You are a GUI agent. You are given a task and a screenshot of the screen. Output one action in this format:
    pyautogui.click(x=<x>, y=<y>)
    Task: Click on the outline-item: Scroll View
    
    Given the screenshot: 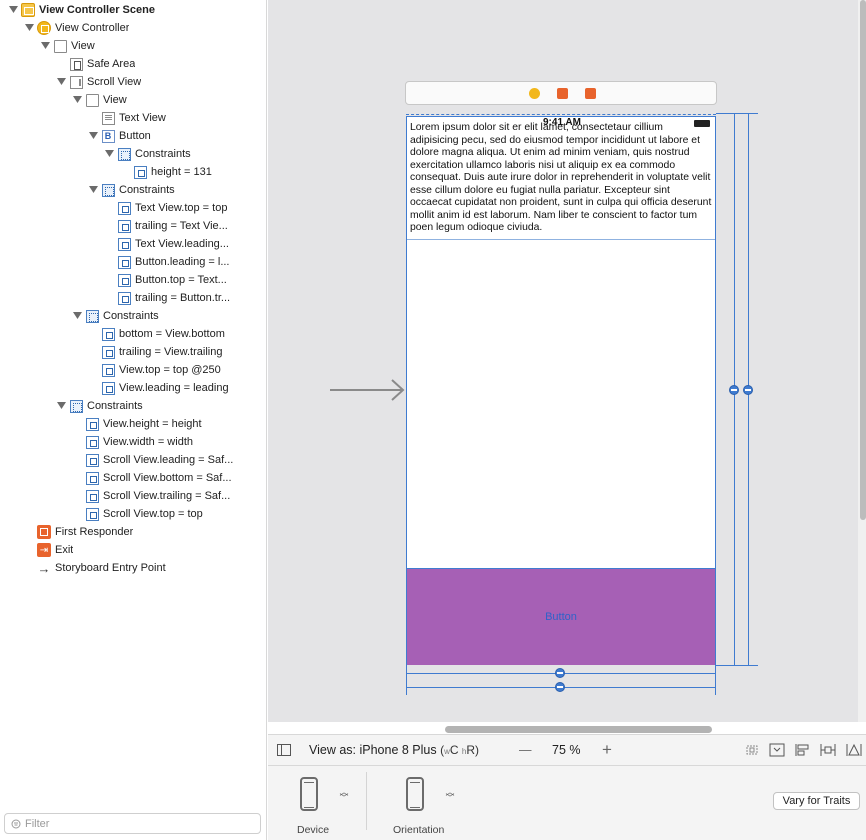 What is the action you would take?
    pyautogui.click(x=98, y=82)
    